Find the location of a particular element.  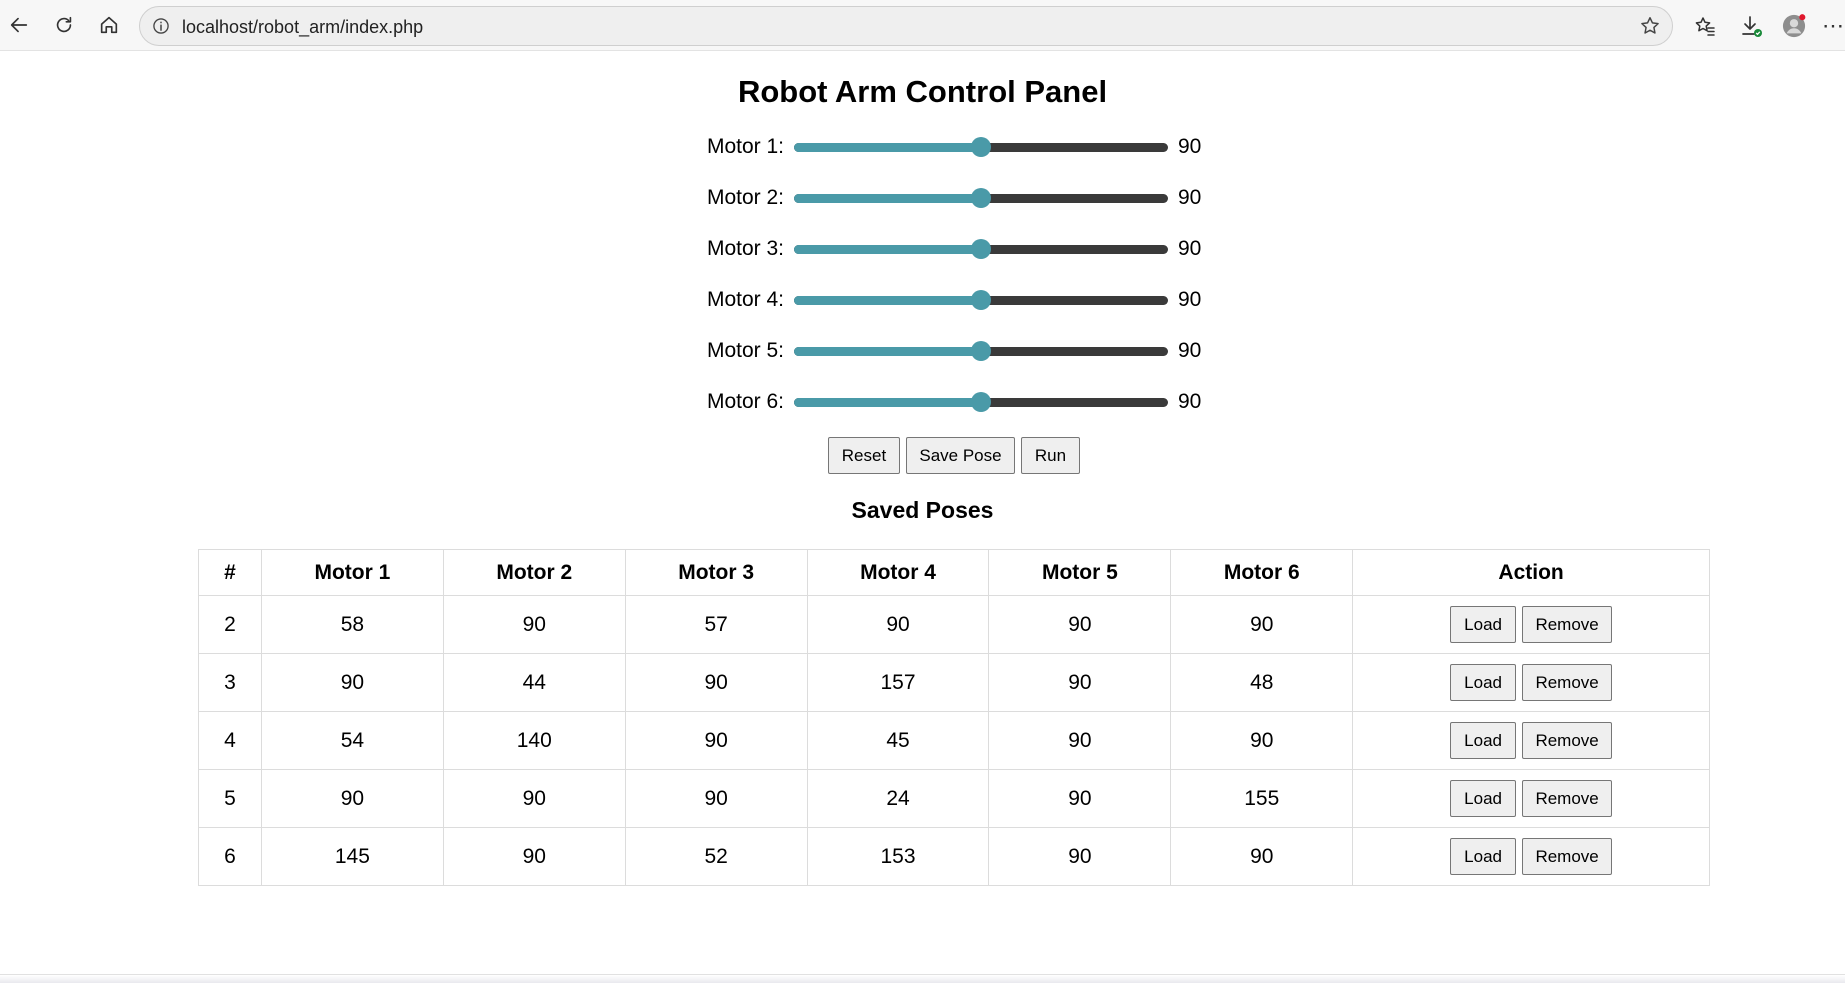

motor-row-4: Motor 4: 90 is located at coordinates (954, 300).